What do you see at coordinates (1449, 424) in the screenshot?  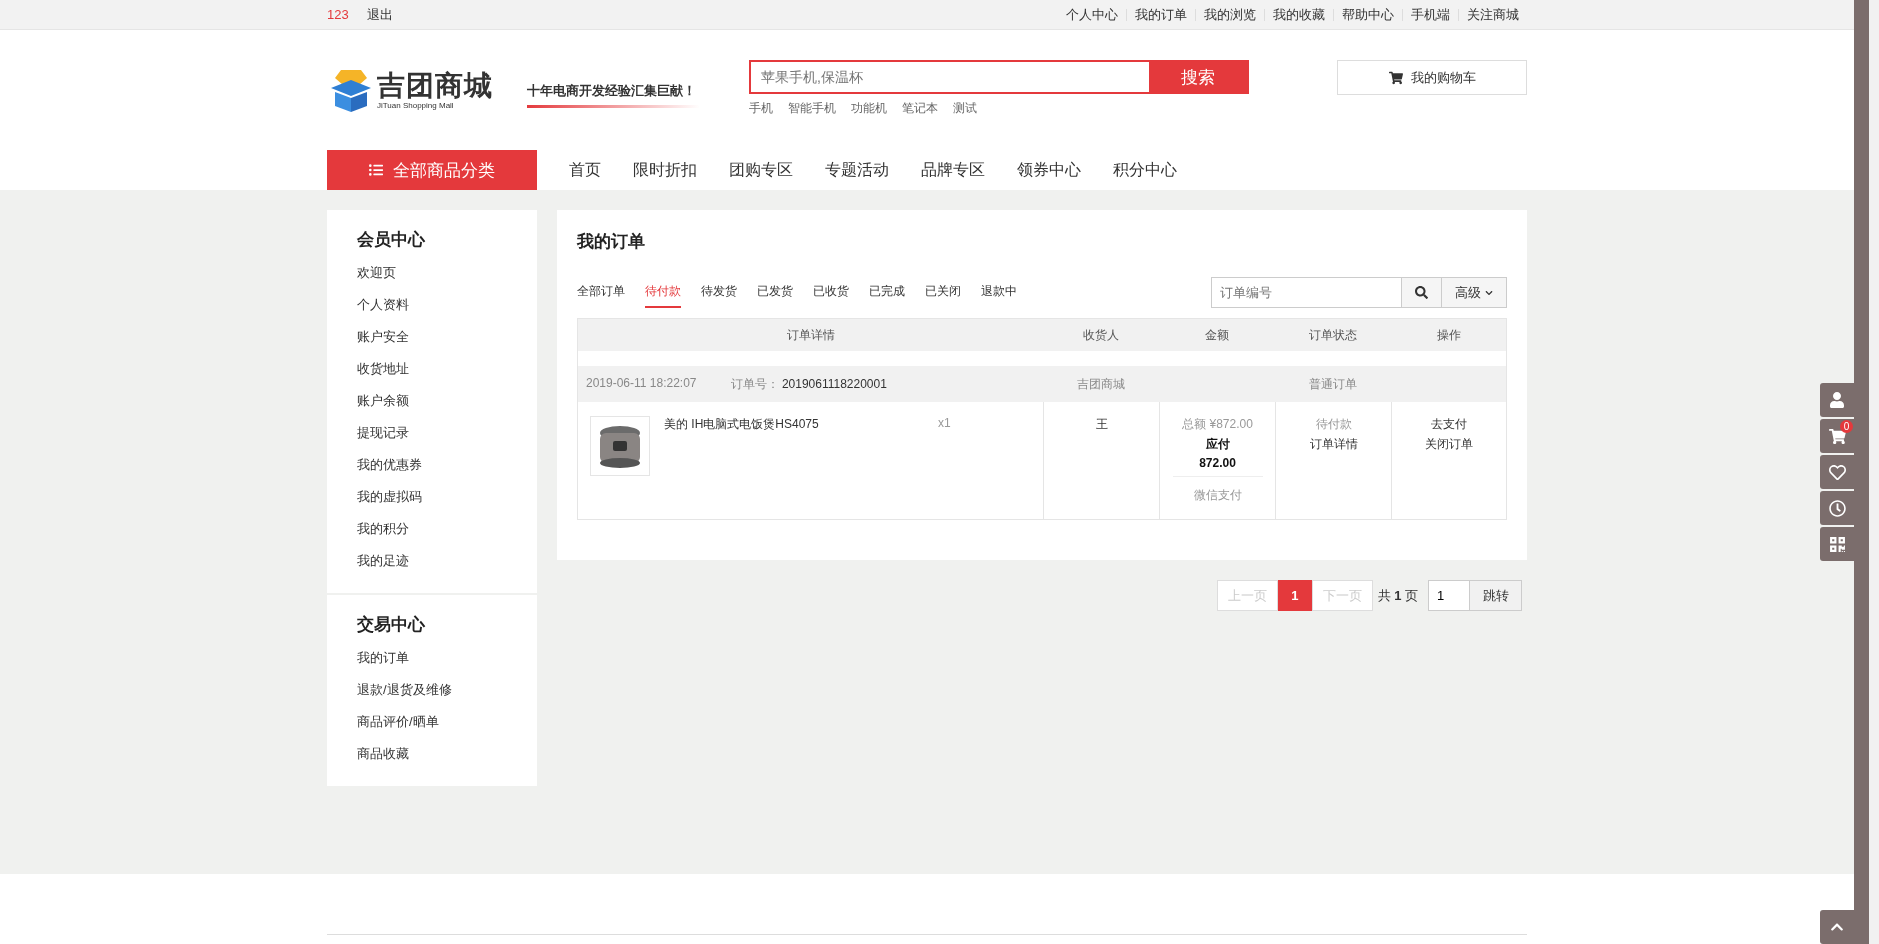 I see `order-action-link: 去支付` at bounding box center [1449, 424].